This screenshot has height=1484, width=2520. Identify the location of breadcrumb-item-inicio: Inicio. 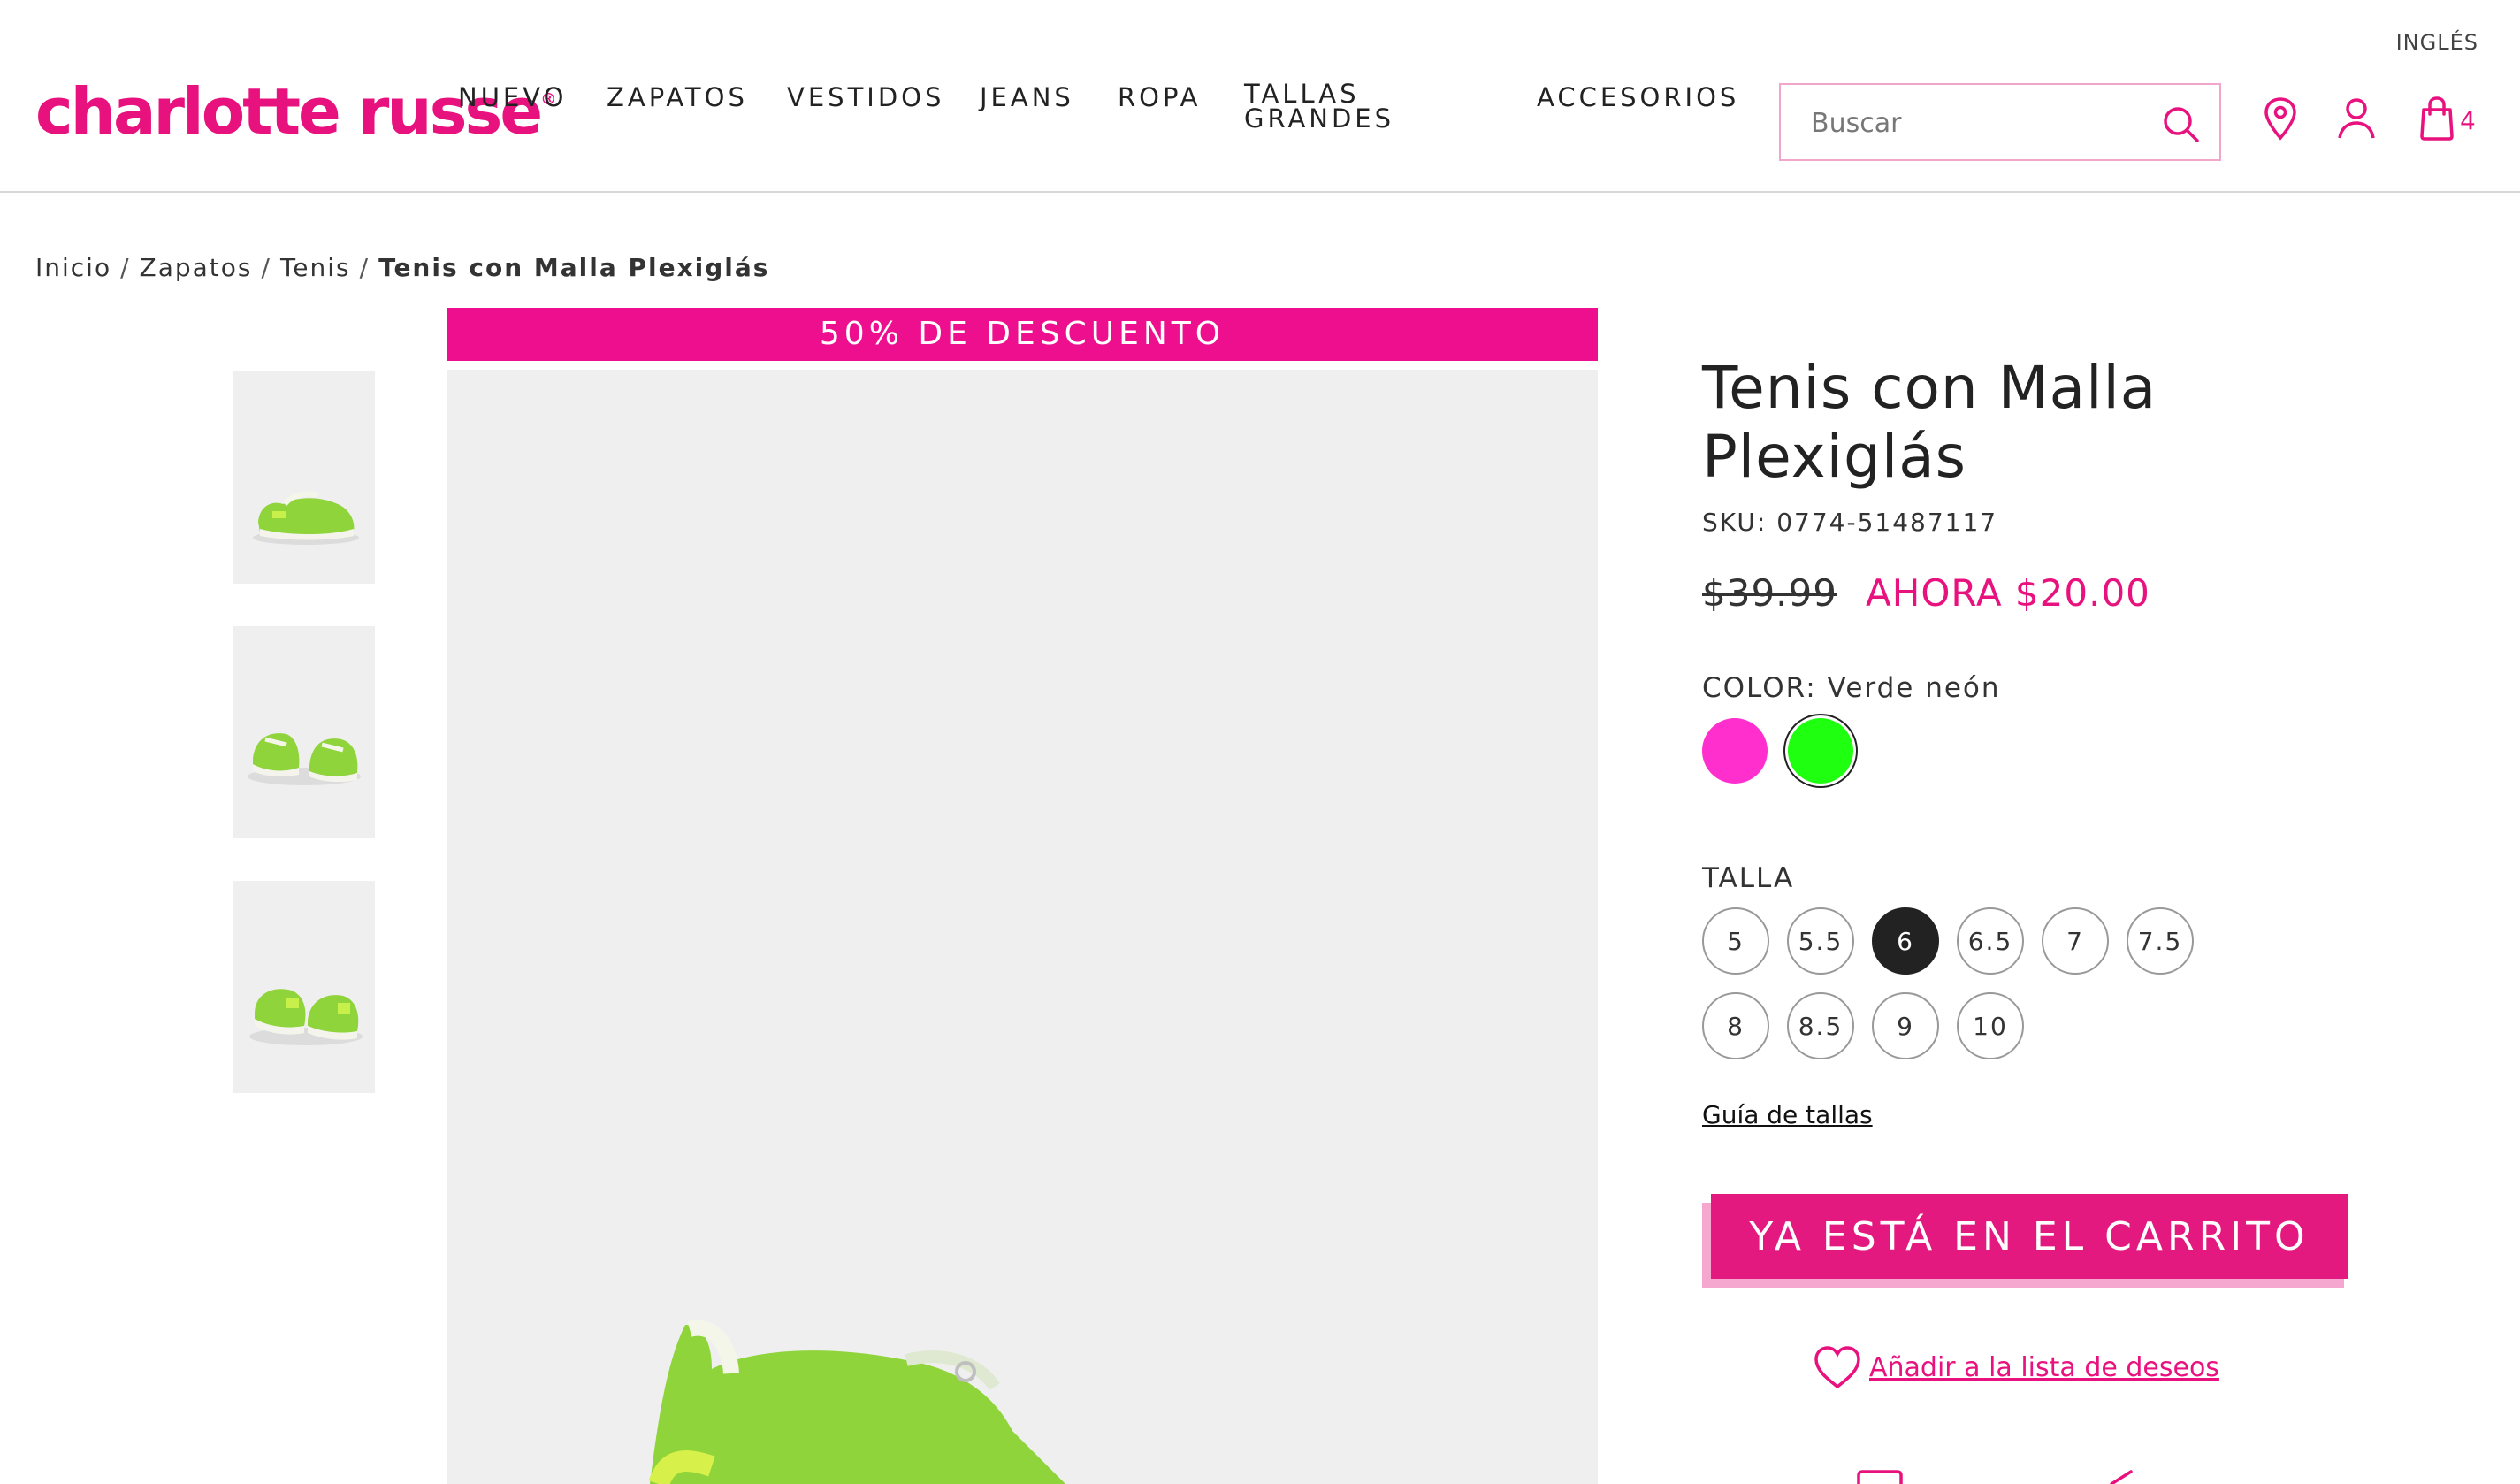
(73, 267).